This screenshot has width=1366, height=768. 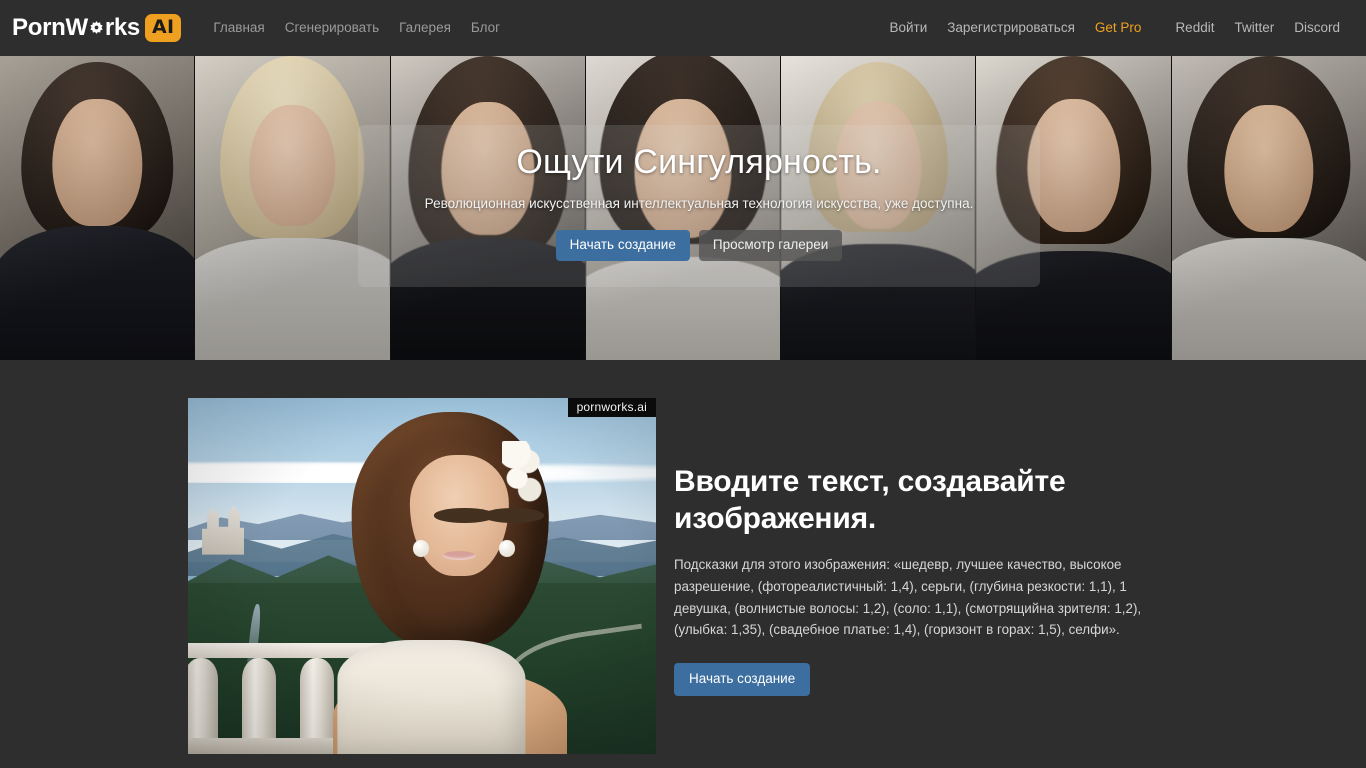 I want to click on brand-text-after: rks, so click(x=122, y=27).